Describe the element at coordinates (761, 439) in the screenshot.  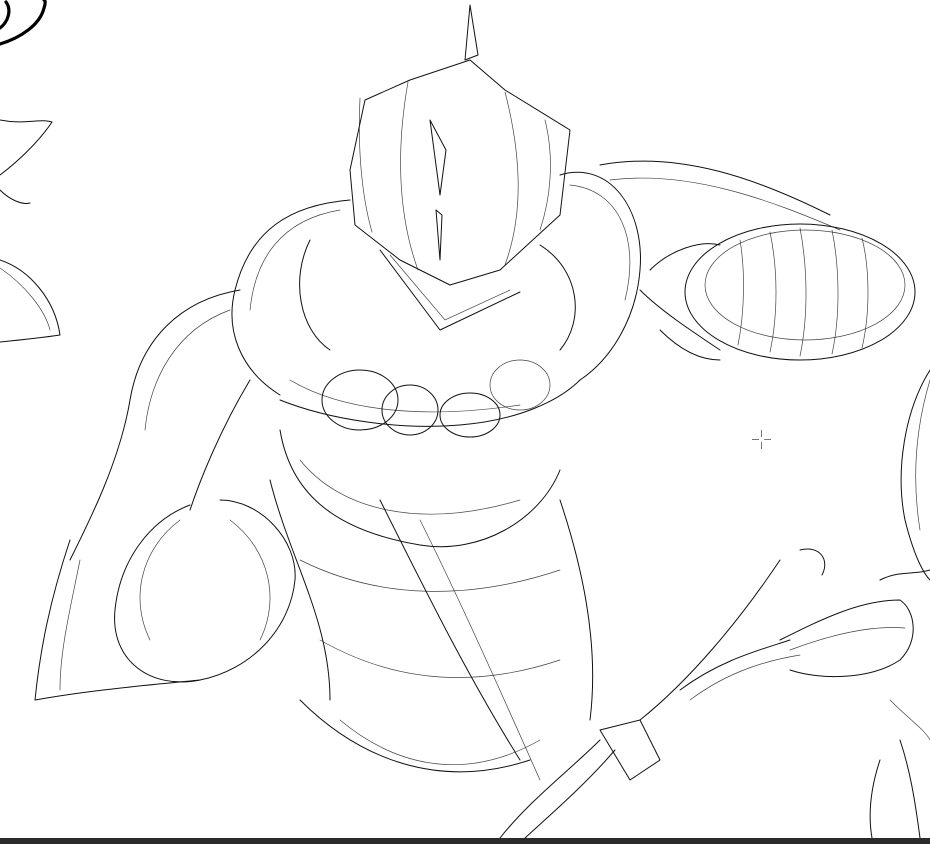
I see `crosshair-icon` at that location.